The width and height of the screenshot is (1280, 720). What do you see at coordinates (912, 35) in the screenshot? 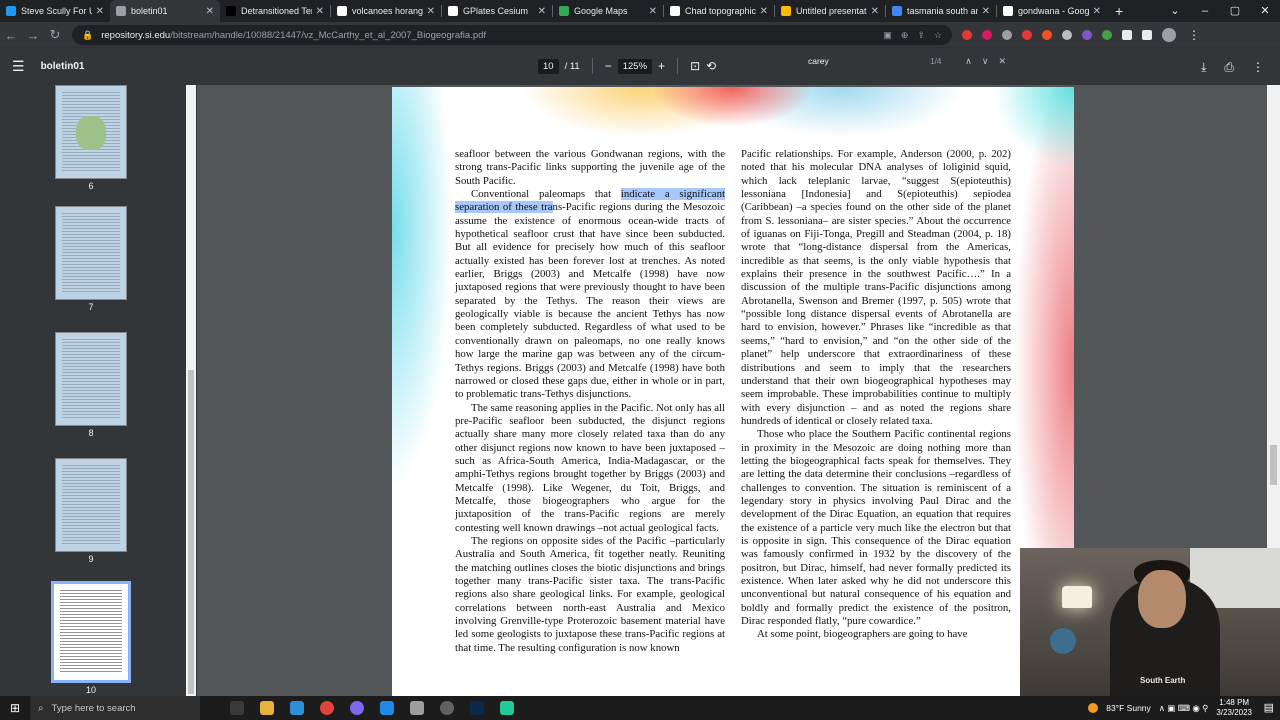
I see `omnibox-actions: ▣ ⊕ ⇪ ☆` at bounding box center [912, 35].